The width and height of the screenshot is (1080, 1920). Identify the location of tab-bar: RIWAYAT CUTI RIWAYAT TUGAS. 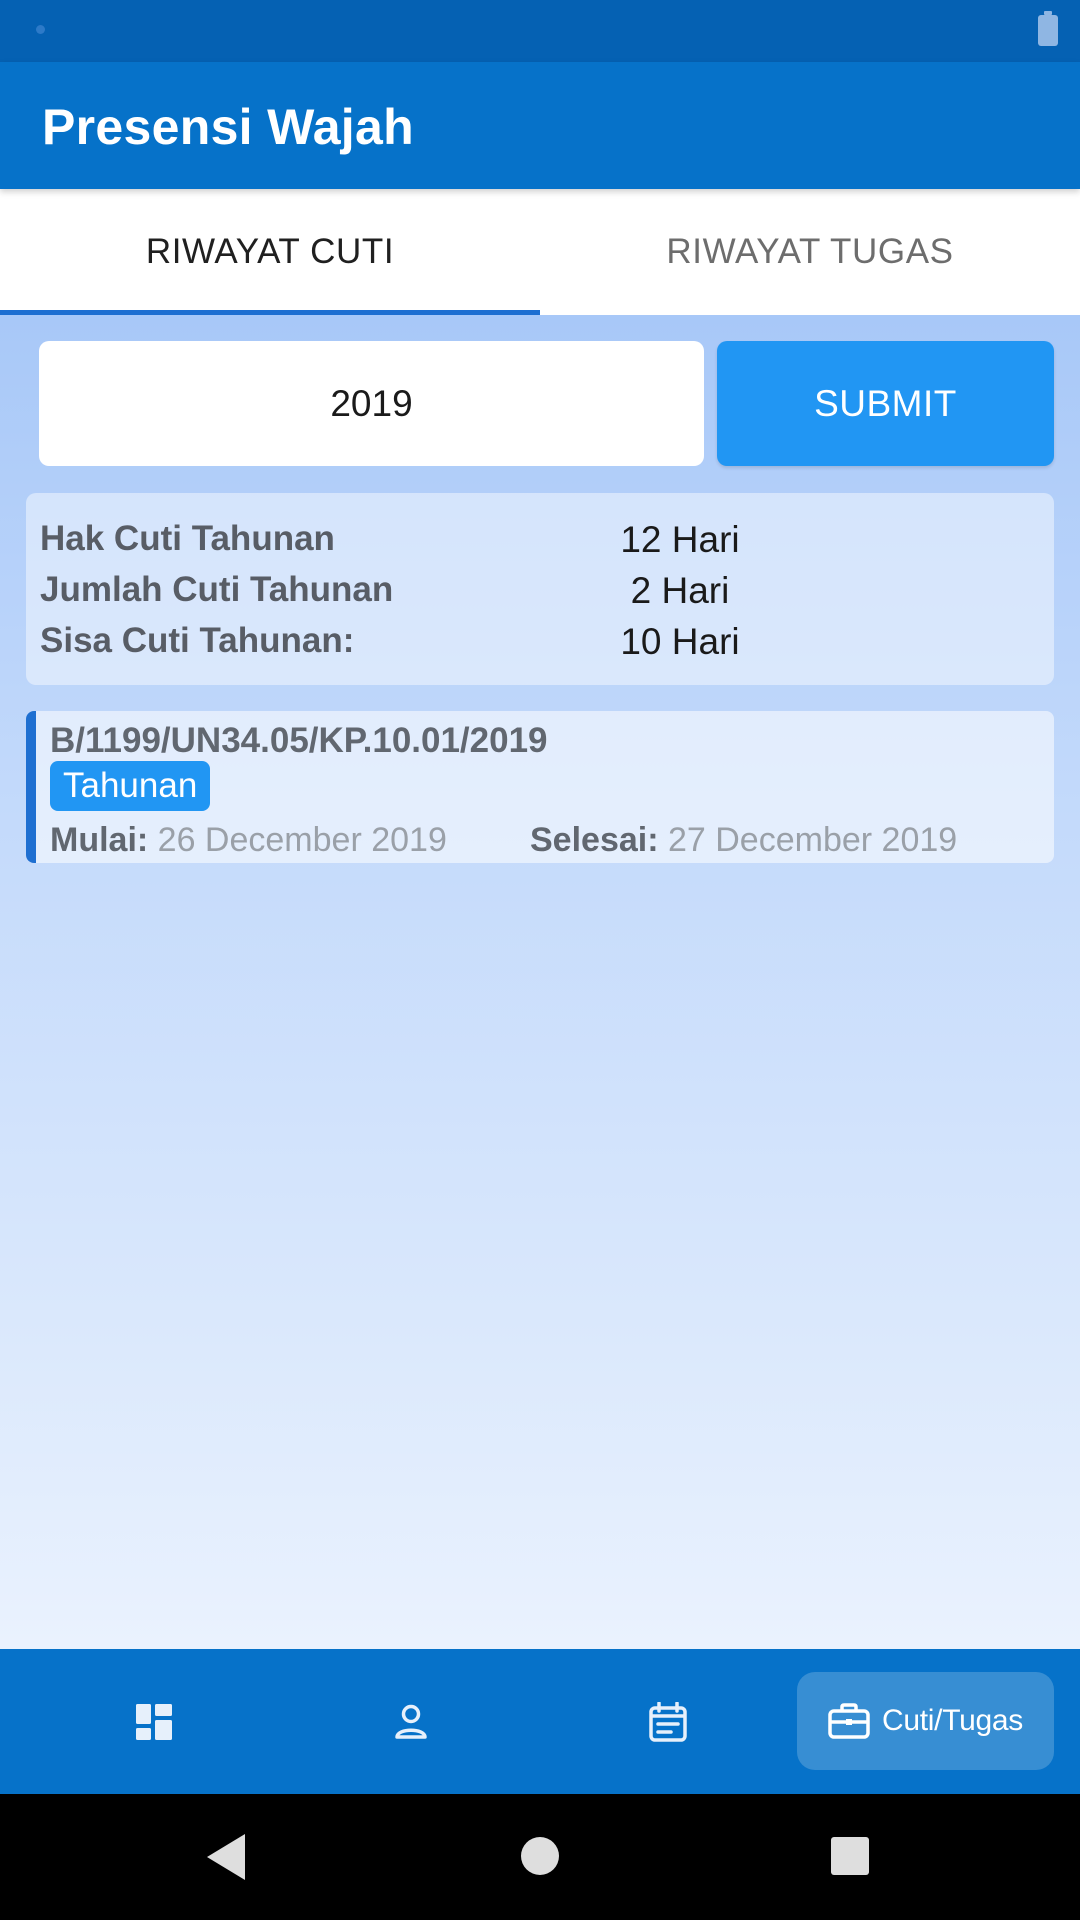
(540, 252).